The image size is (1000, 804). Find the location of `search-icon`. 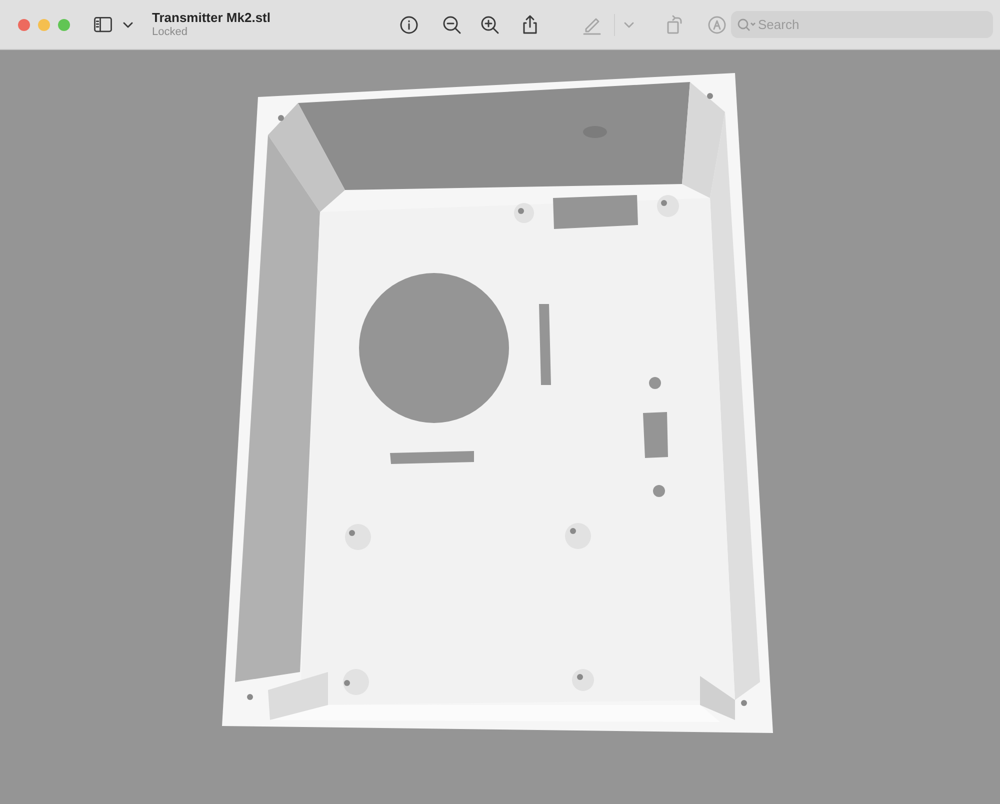

search-icon is located at coordinates (747, 25).